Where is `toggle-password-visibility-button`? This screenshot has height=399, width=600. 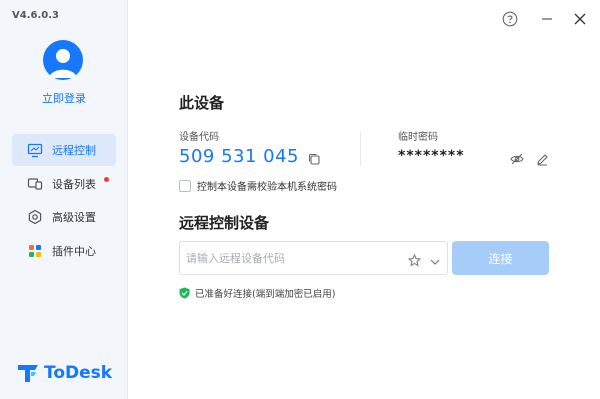
toggle-password-visibility-button is located at coordinates (517, 158).